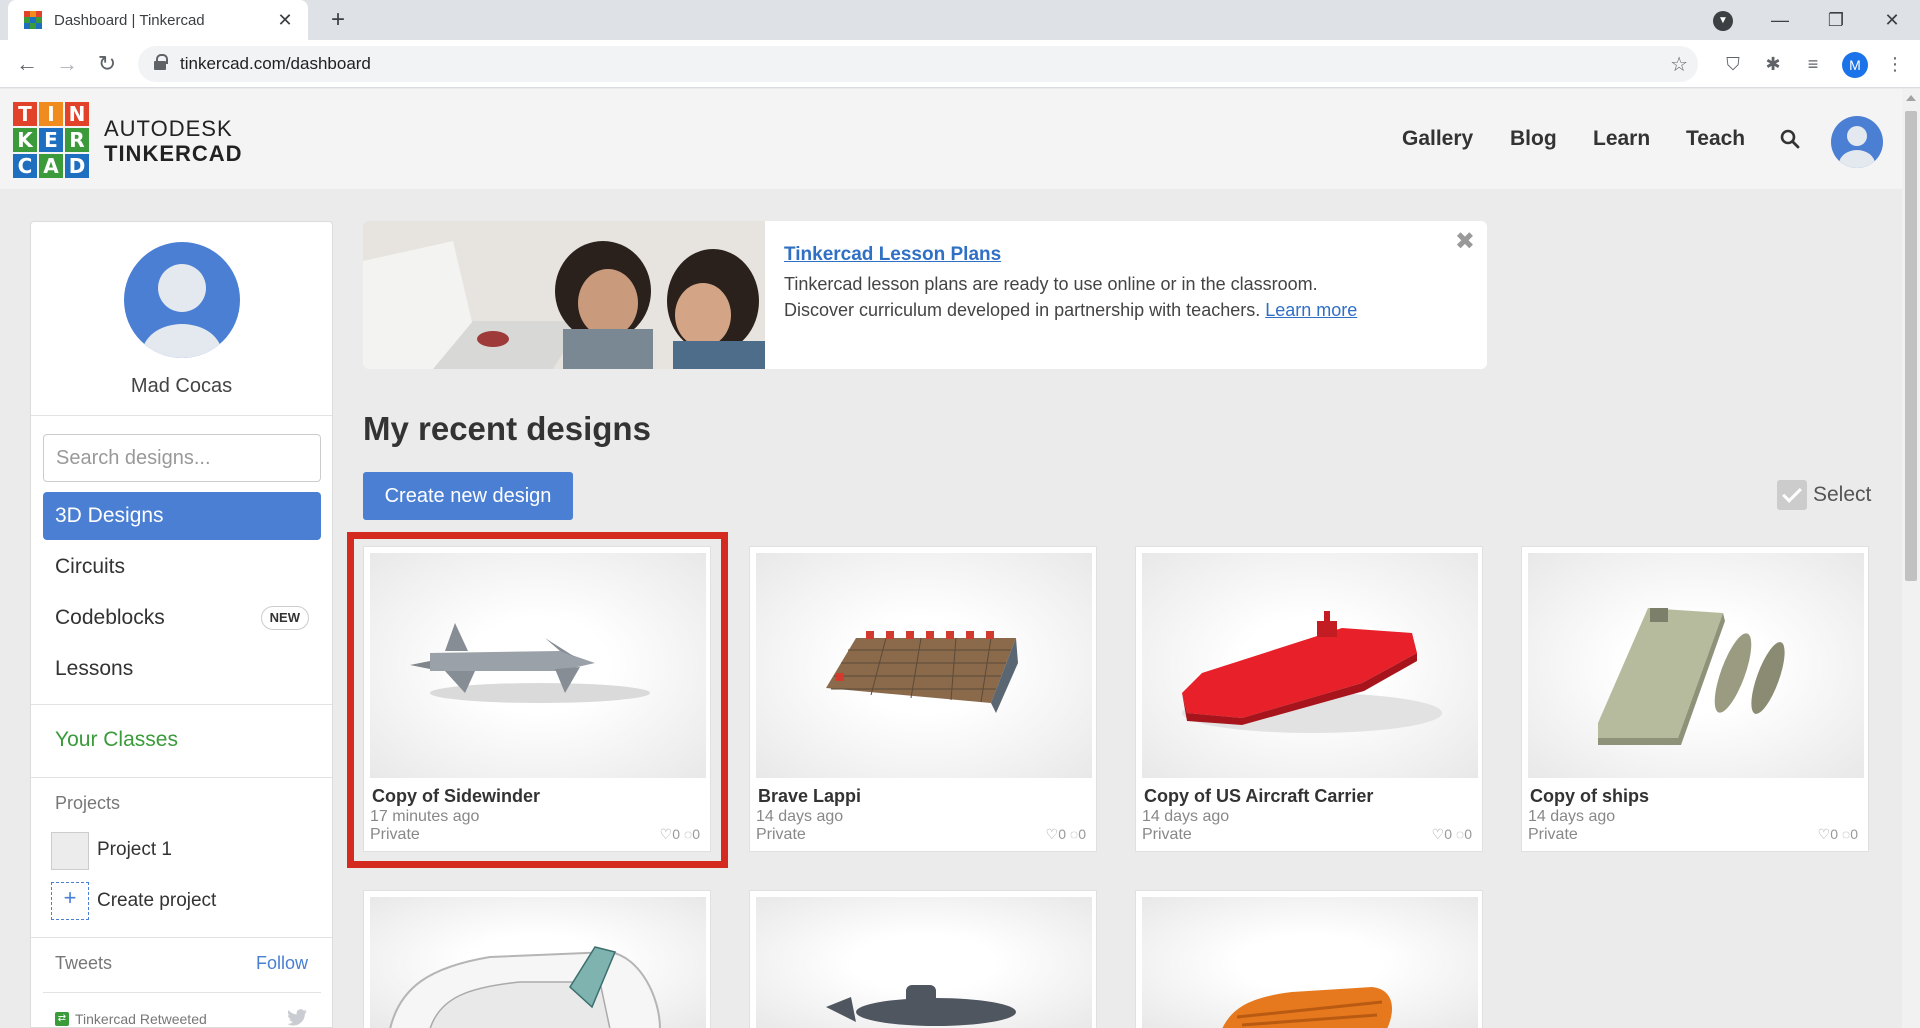  What do you see at coordinates (1855, 65) in the screenshot?
I see `browser-profile-avatar: M` at bounding box center [1855, 65].